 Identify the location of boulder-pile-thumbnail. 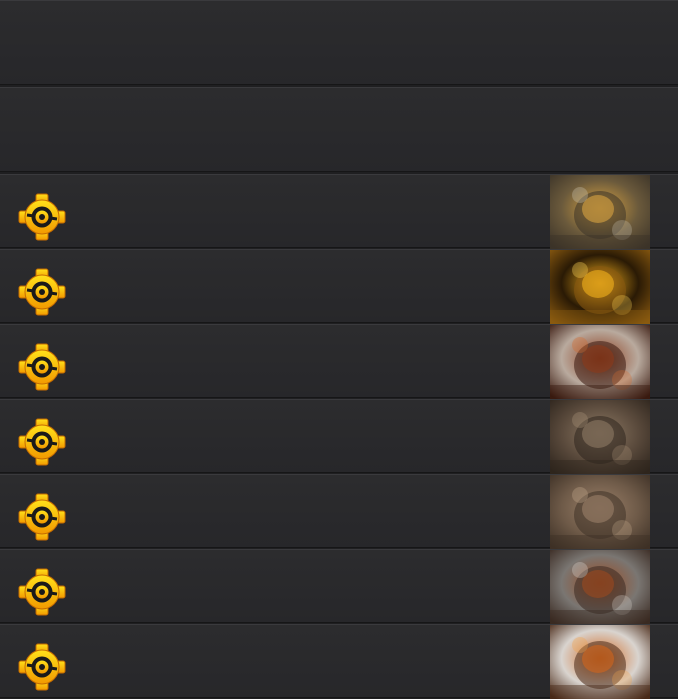
(600, 512).